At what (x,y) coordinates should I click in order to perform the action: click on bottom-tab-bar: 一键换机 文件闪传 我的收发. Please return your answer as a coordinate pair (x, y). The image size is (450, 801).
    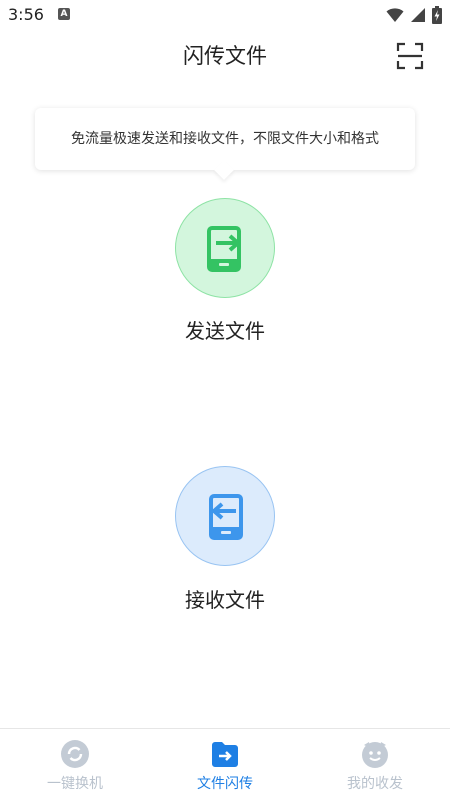
    Looking at the image, I should click on (225, 764).